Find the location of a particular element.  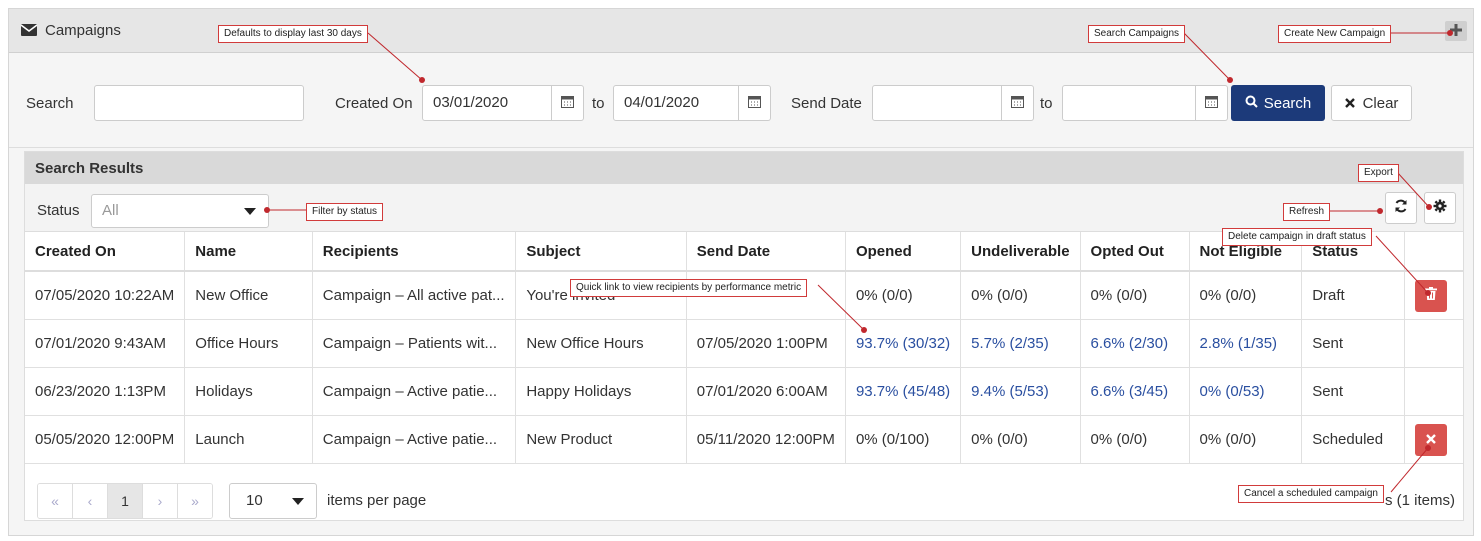

search-results-header: Search Results is located at coordinates (744, 168).